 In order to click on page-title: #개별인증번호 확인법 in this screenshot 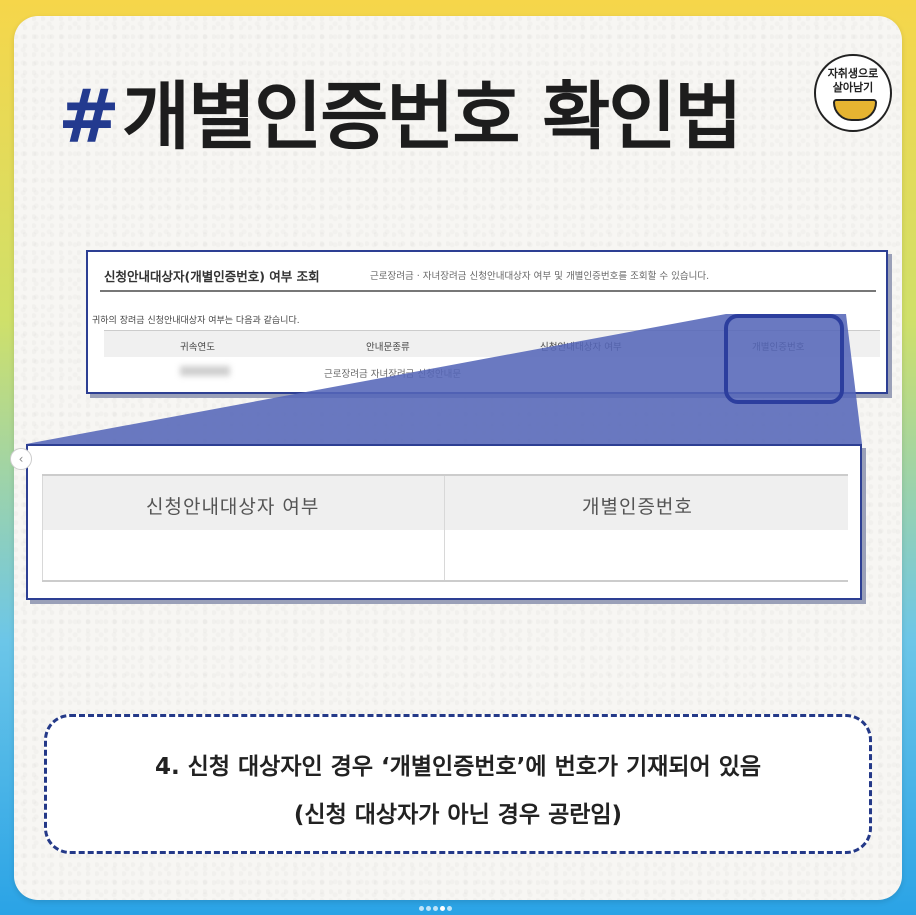, I will do `click(400, 117)`.